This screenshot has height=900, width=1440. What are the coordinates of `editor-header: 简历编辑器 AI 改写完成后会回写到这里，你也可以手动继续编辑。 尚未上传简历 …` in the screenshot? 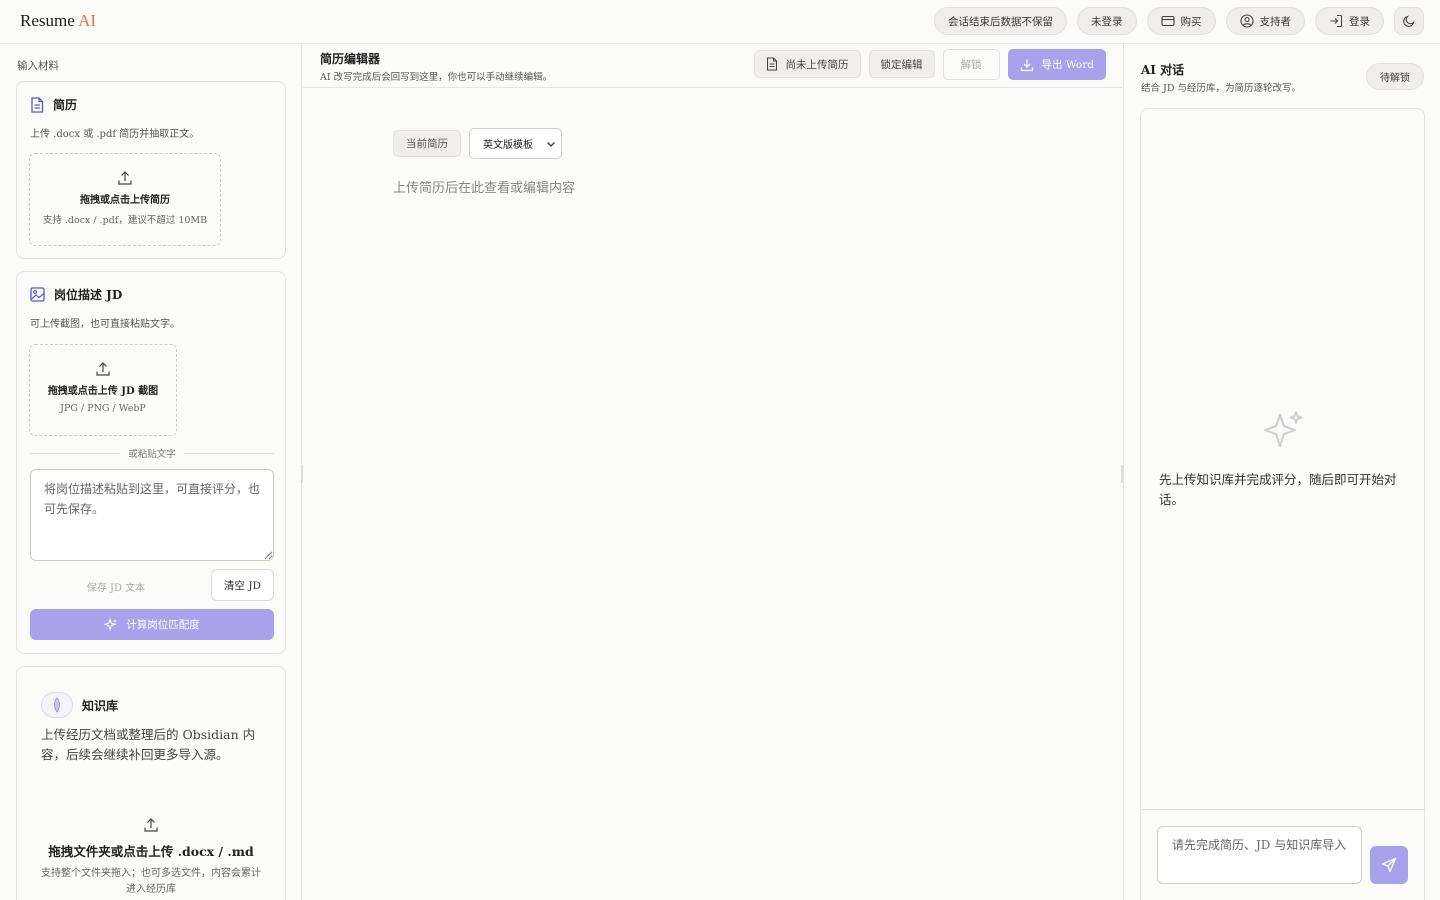 It's located at (712, 66).